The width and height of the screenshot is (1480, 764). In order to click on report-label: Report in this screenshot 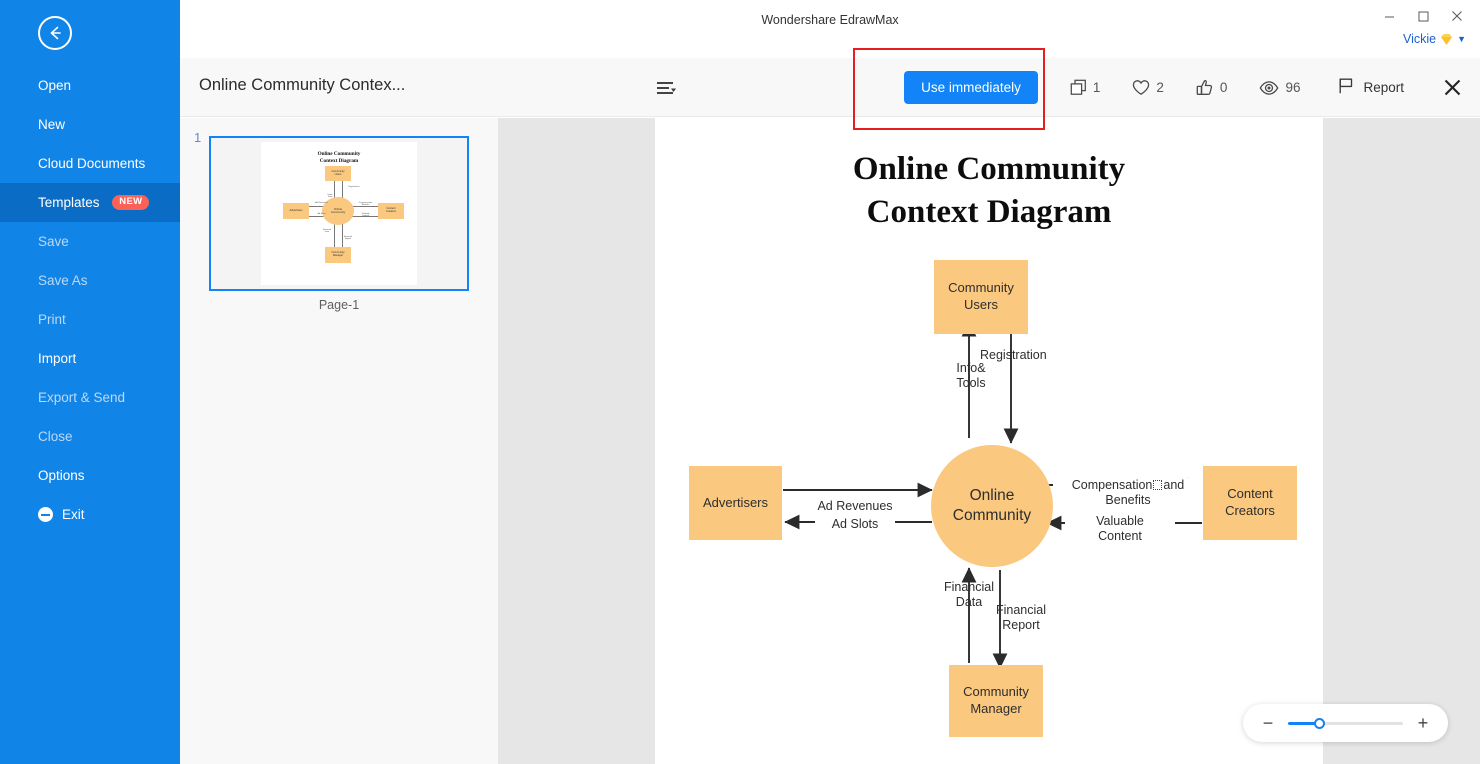, I will do `click(1383, 87)`.